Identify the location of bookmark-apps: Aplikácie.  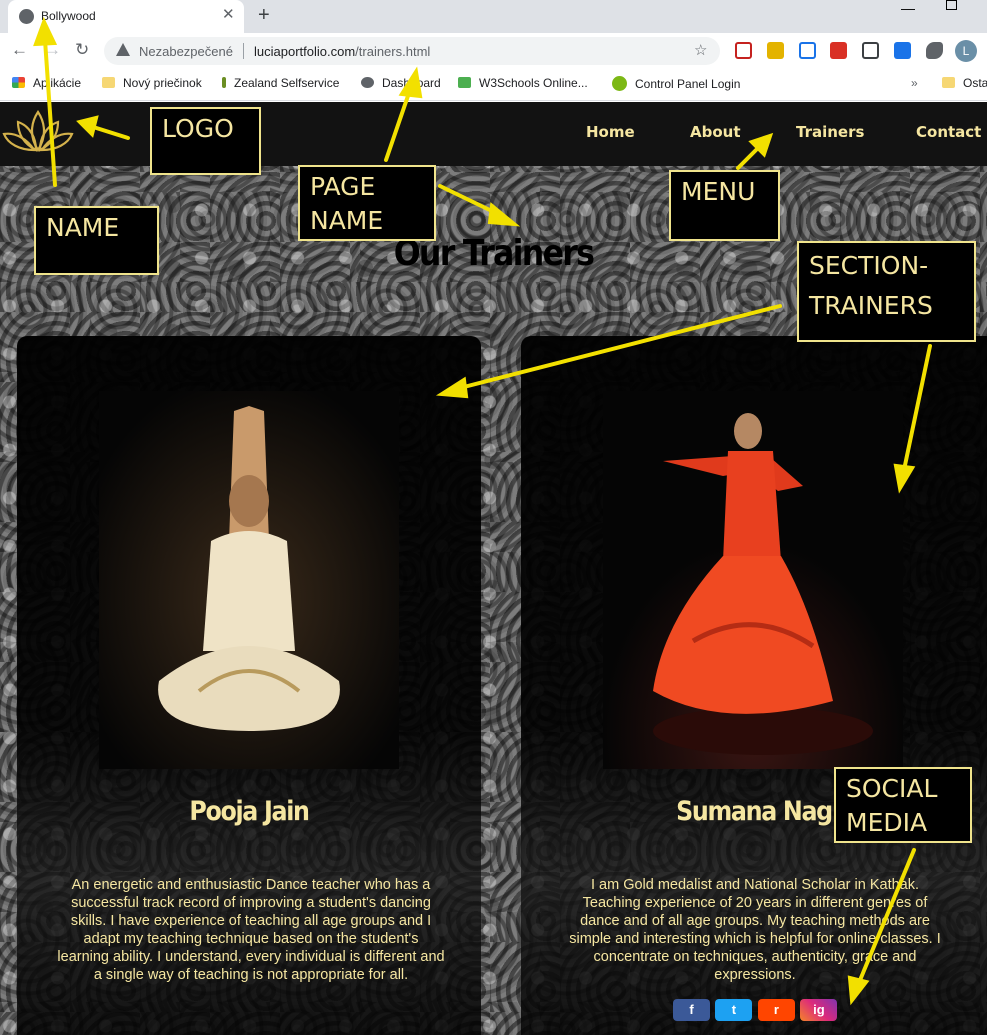
(46, 83).